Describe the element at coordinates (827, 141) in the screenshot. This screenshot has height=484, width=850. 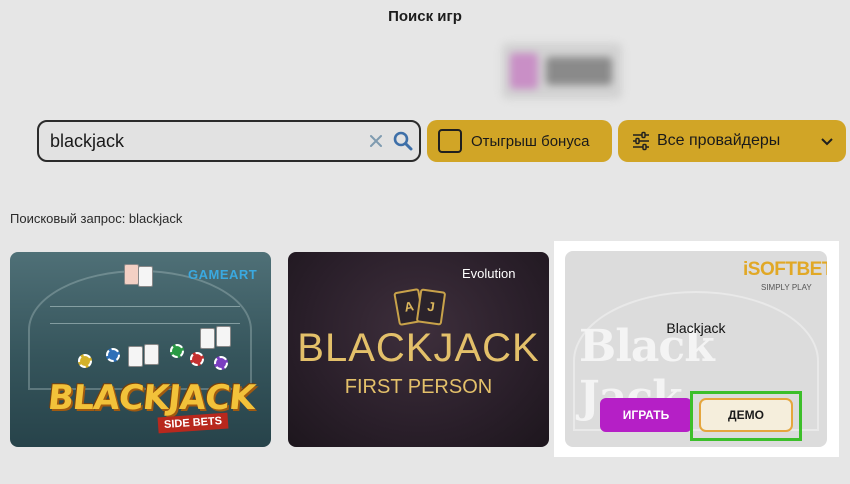
I see `chevron-down-icon` at that location.